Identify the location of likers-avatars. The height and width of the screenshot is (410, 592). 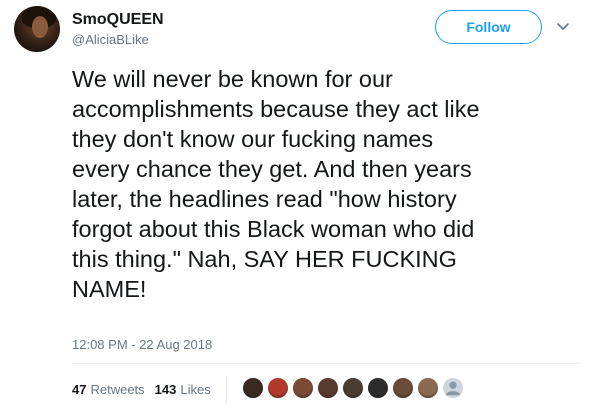
(354, 388).